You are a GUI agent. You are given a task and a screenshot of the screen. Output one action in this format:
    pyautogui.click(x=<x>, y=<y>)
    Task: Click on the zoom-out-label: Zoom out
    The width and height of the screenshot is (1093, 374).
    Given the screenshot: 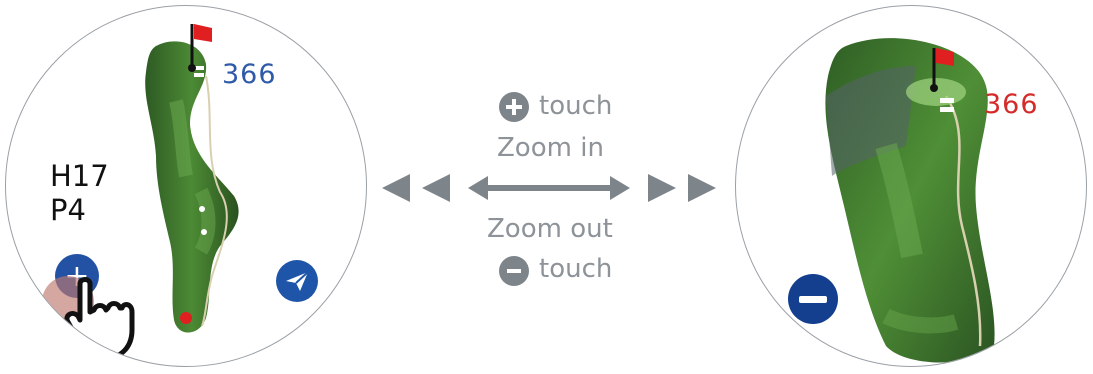 What is the action you would take?
    pyautogui.click(x=550, y=229)
    